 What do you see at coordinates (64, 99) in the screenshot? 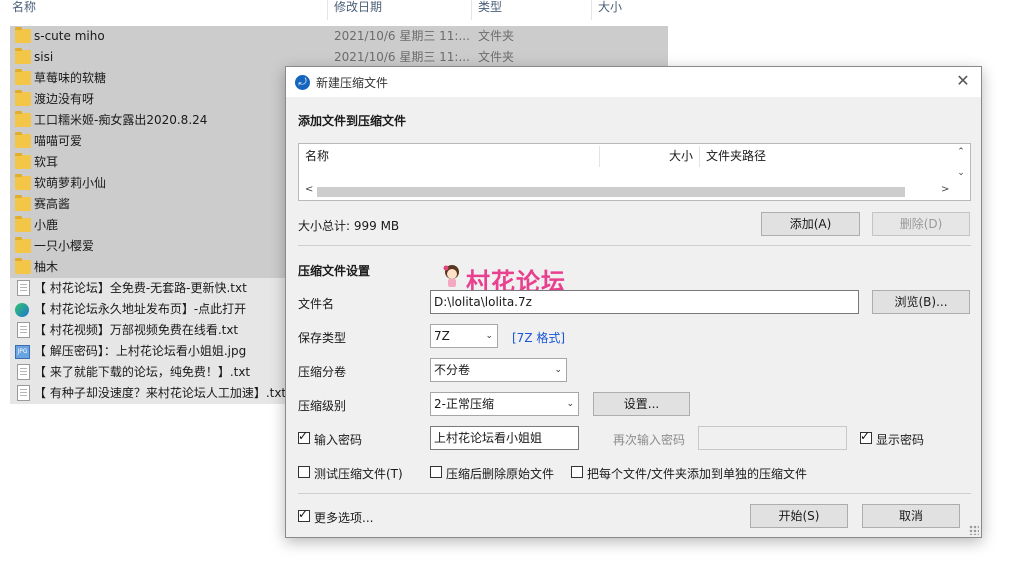
I see `row-name: 渡边没有呀` at bounding box center [64, 99].